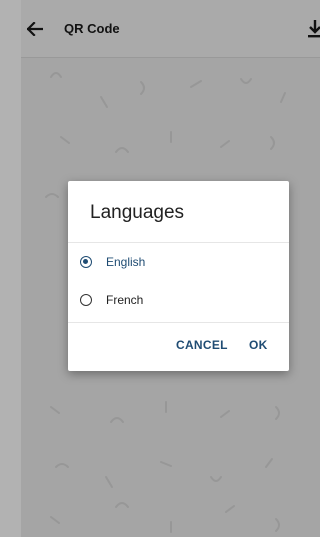 The image size is (320, 537). What do you see at coordinates (86, 300) in the screenshot?
I see `radio-unselected-icon` at bounding box center [86, 300].